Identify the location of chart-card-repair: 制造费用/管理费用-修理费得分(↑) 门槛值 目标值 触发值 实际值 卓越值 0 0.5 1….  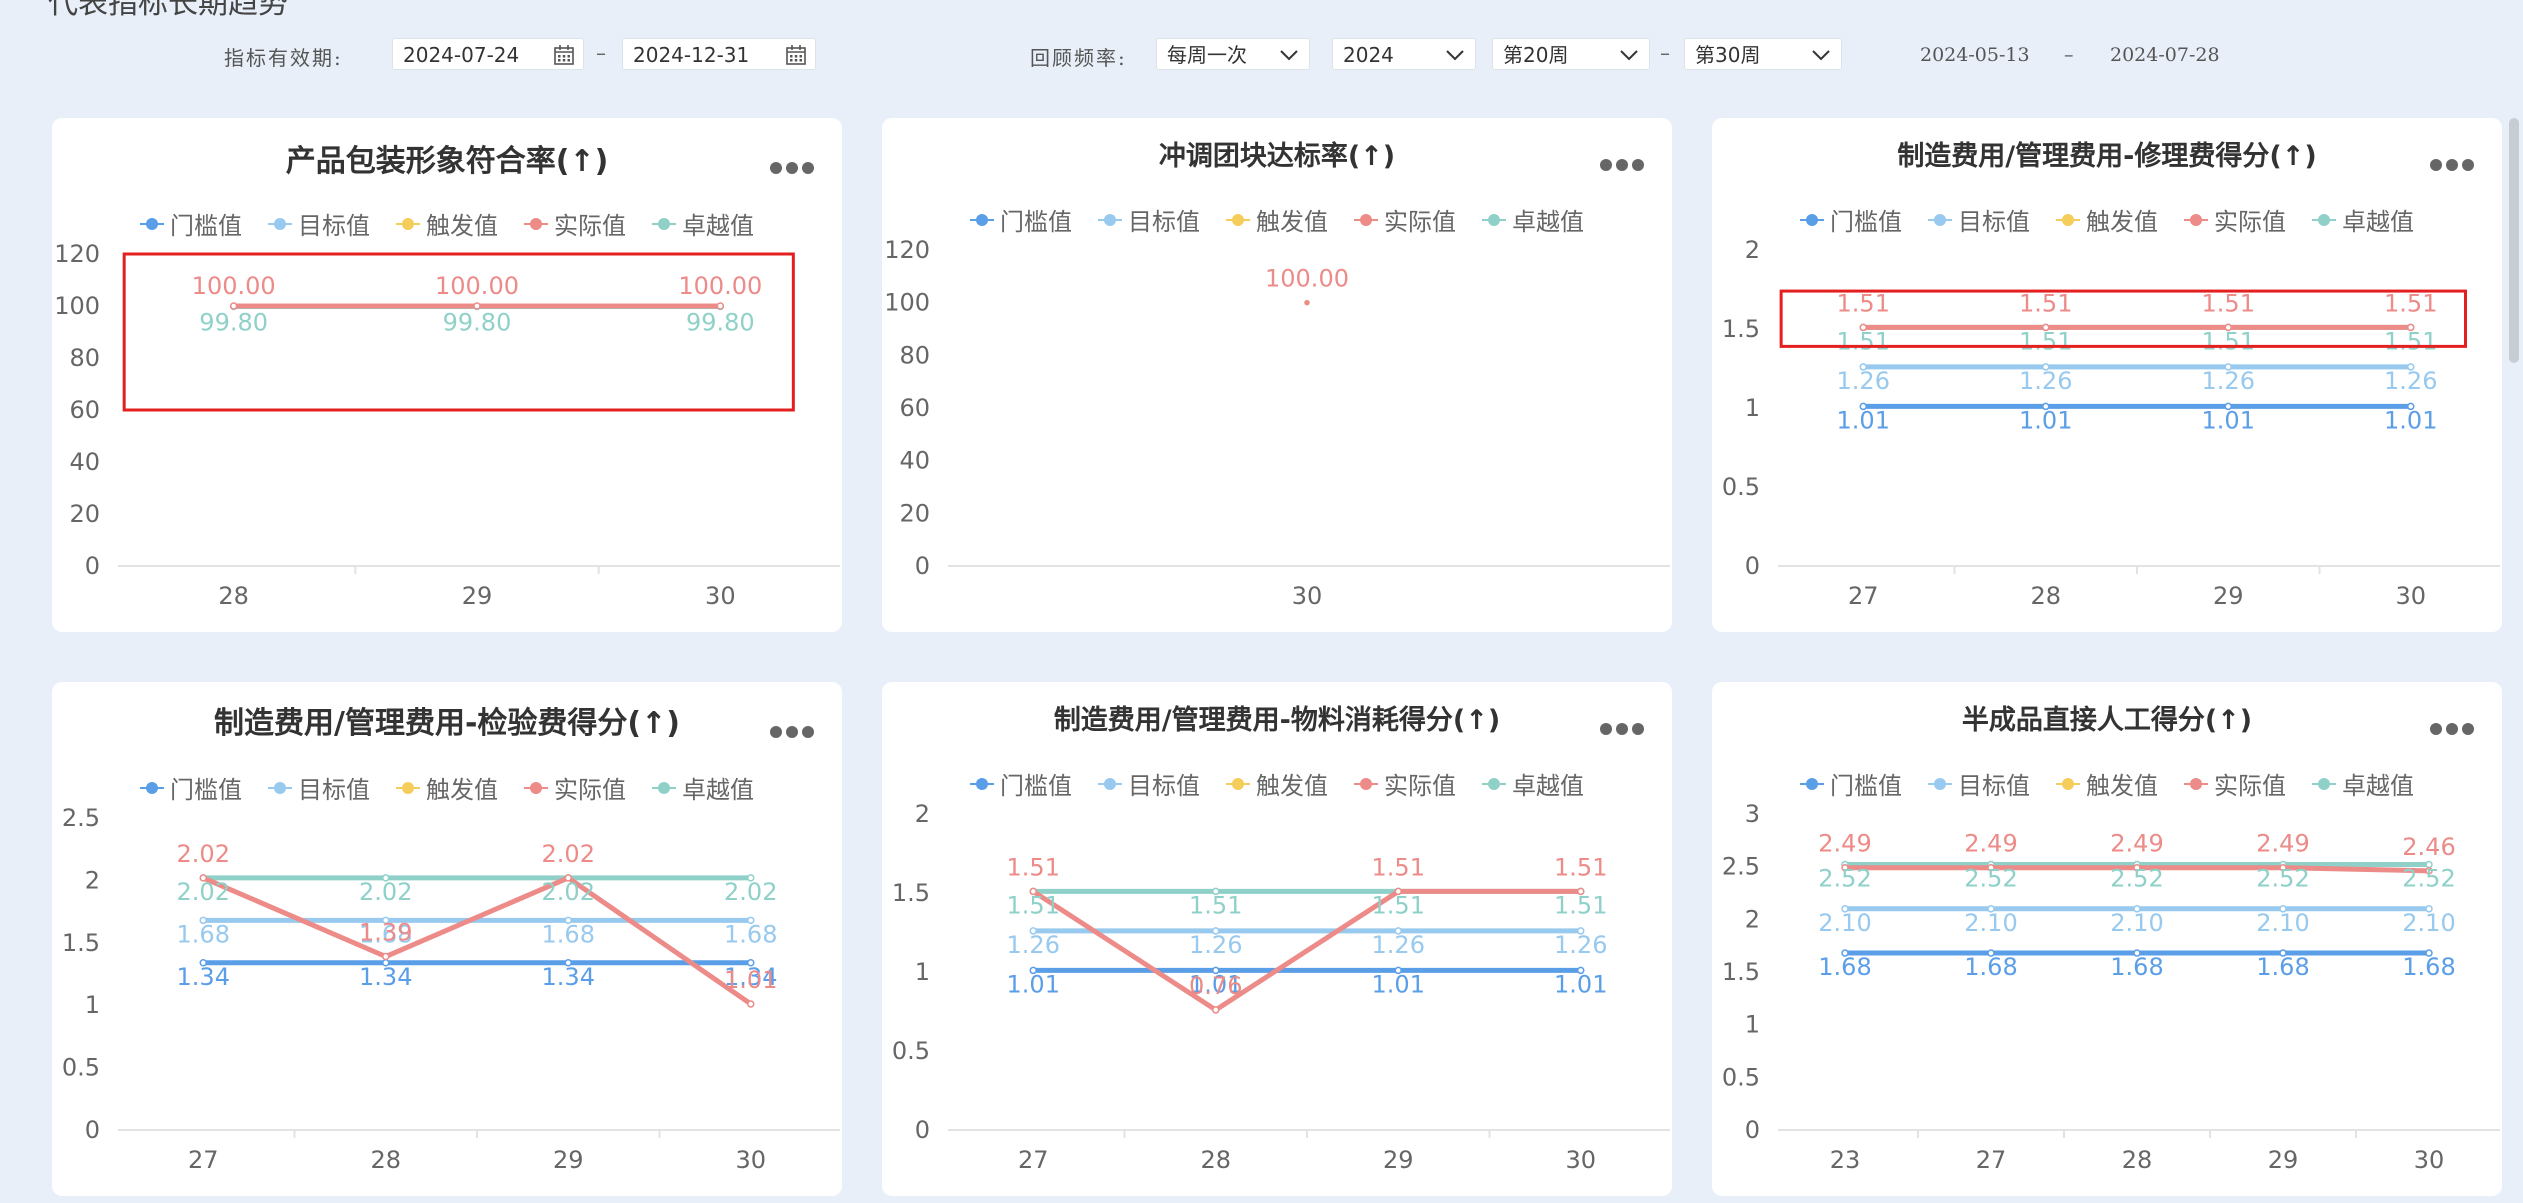
(2107, 375).